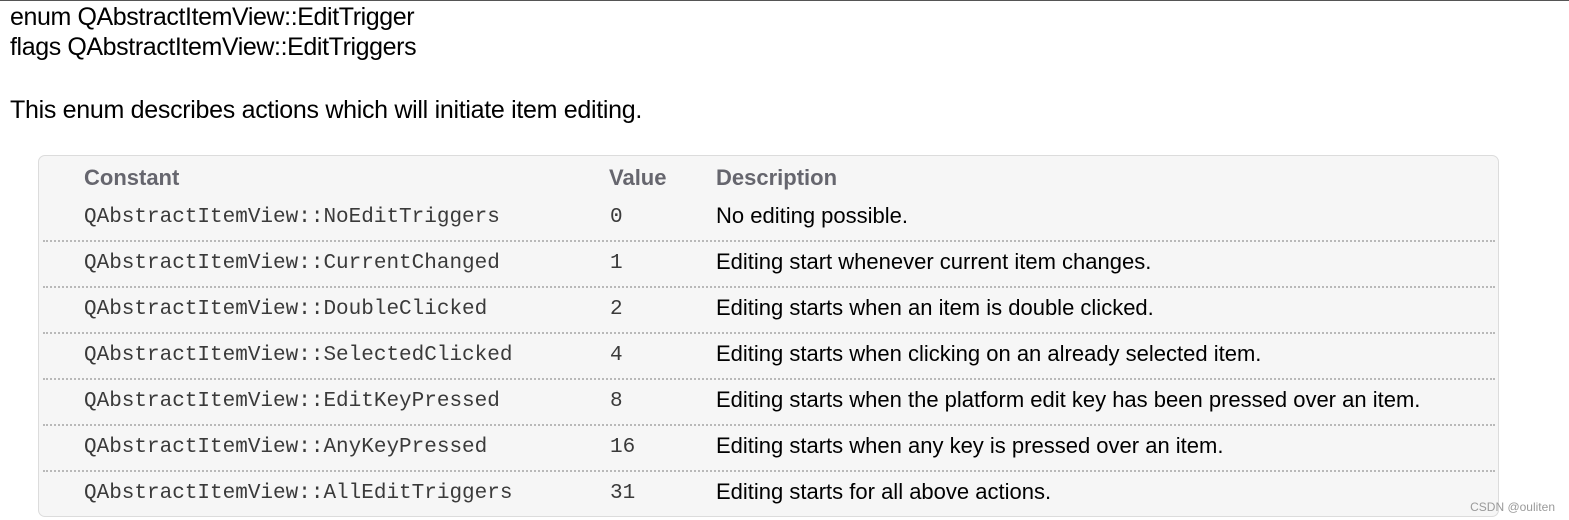  Describe the element at coordinates (292, 401) in the screenshot. I see `constant-cell: QAbstractItemView::EditKeyPressed` at that location.